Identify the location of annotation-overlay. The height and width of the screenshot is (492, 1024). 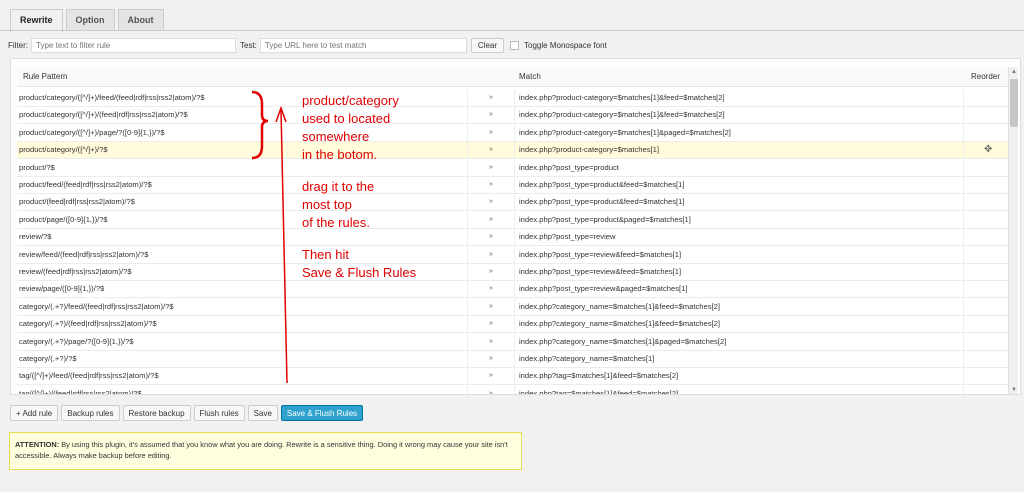
(269, 237).